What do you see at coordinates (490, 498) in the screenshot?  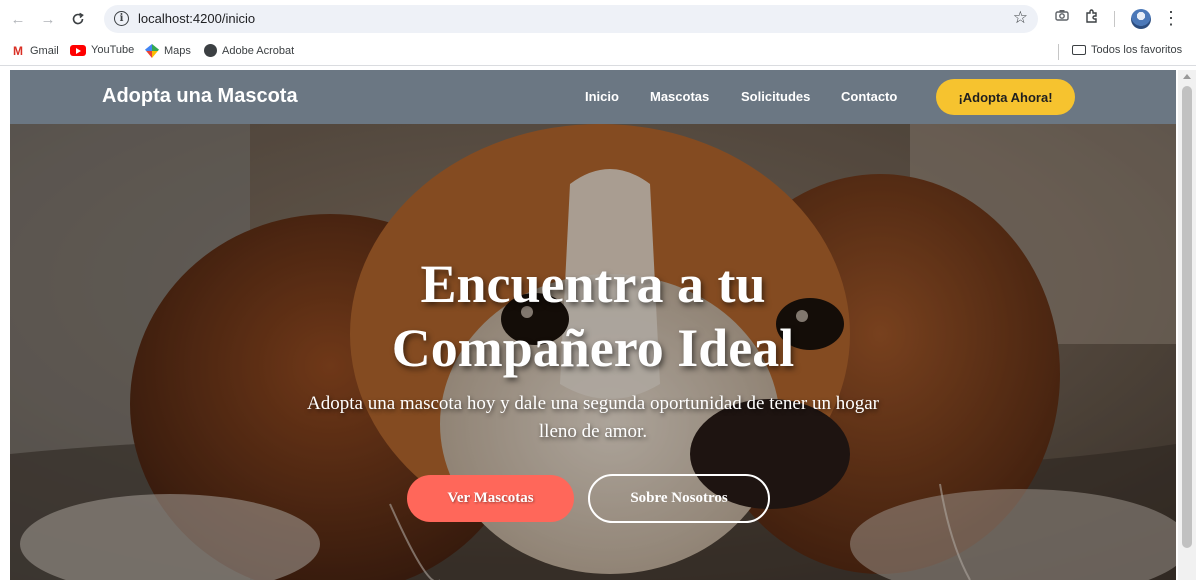 I see `see-pets-button: Ver Mascotas` at bounding box center [490, 498].